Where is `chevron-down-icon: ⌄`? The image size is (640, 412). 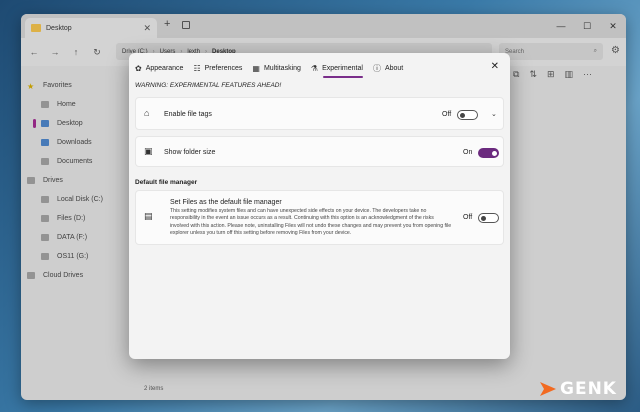
chevron-down-icon: ⌄ is located at coordinates (494, 114).